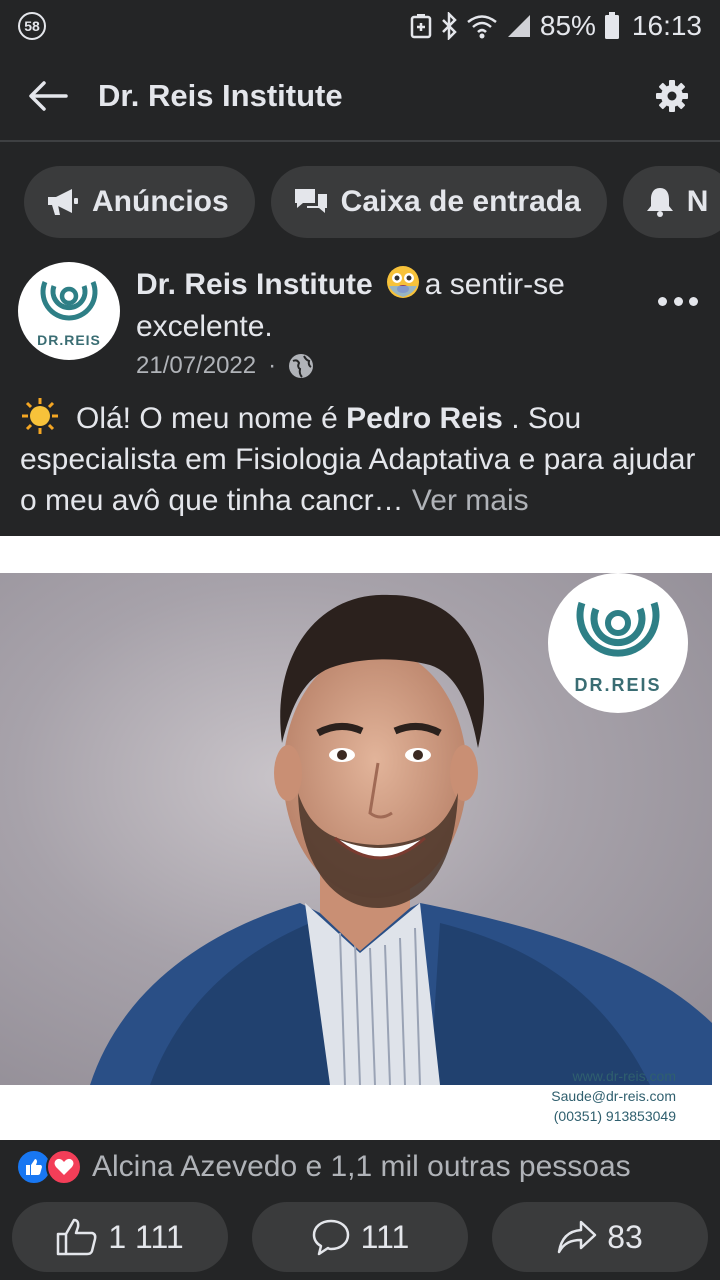 The height and width of the screenshot is (1280, 720). I want to click on chip-notifications: N, so click(671, 202).